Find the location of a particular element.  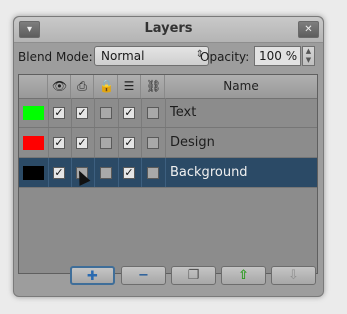

link-column-header: ⛓ is located at coordinates (153, 86).